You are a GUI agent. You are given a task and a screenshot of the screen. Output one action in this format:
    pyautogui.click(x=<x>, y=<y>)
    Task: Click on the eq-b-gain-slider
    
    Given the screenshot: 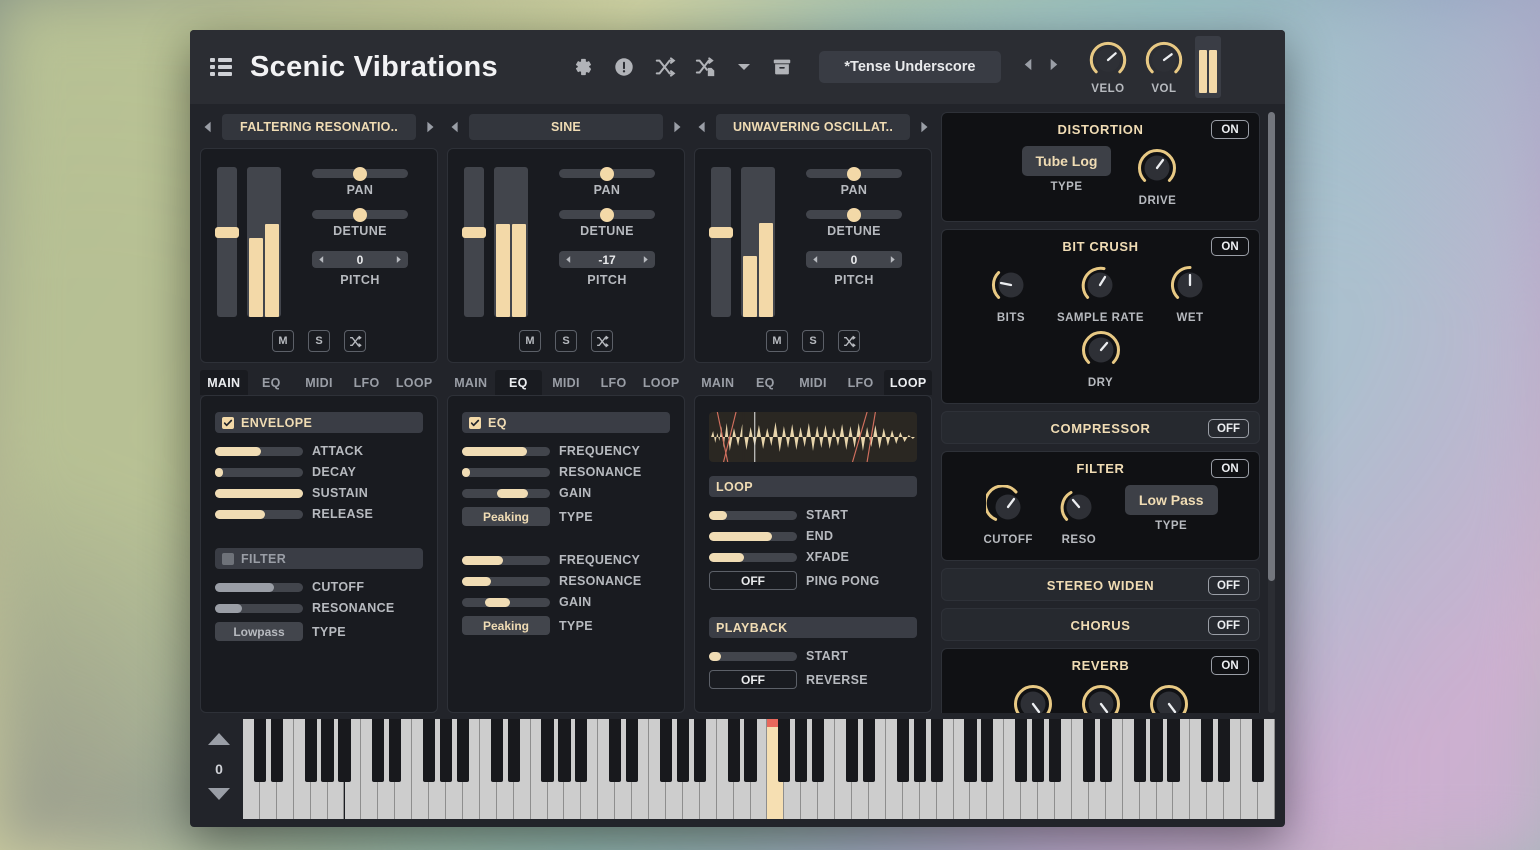 What is the action you would take?
    pyautogui.click(x=506, y=602)
    